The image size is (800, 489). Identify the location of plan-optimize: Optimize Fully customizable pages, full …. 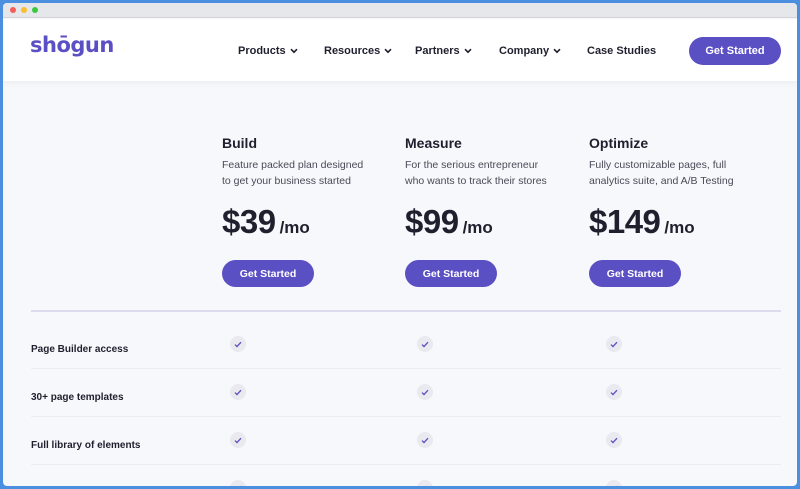
(674, 211).